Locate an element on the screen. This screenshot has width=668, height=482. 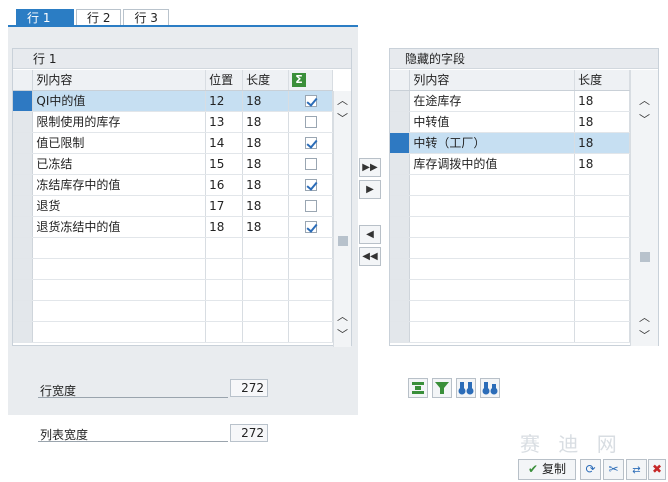
cut-button: ✂ is located at coordinates (613, 469).